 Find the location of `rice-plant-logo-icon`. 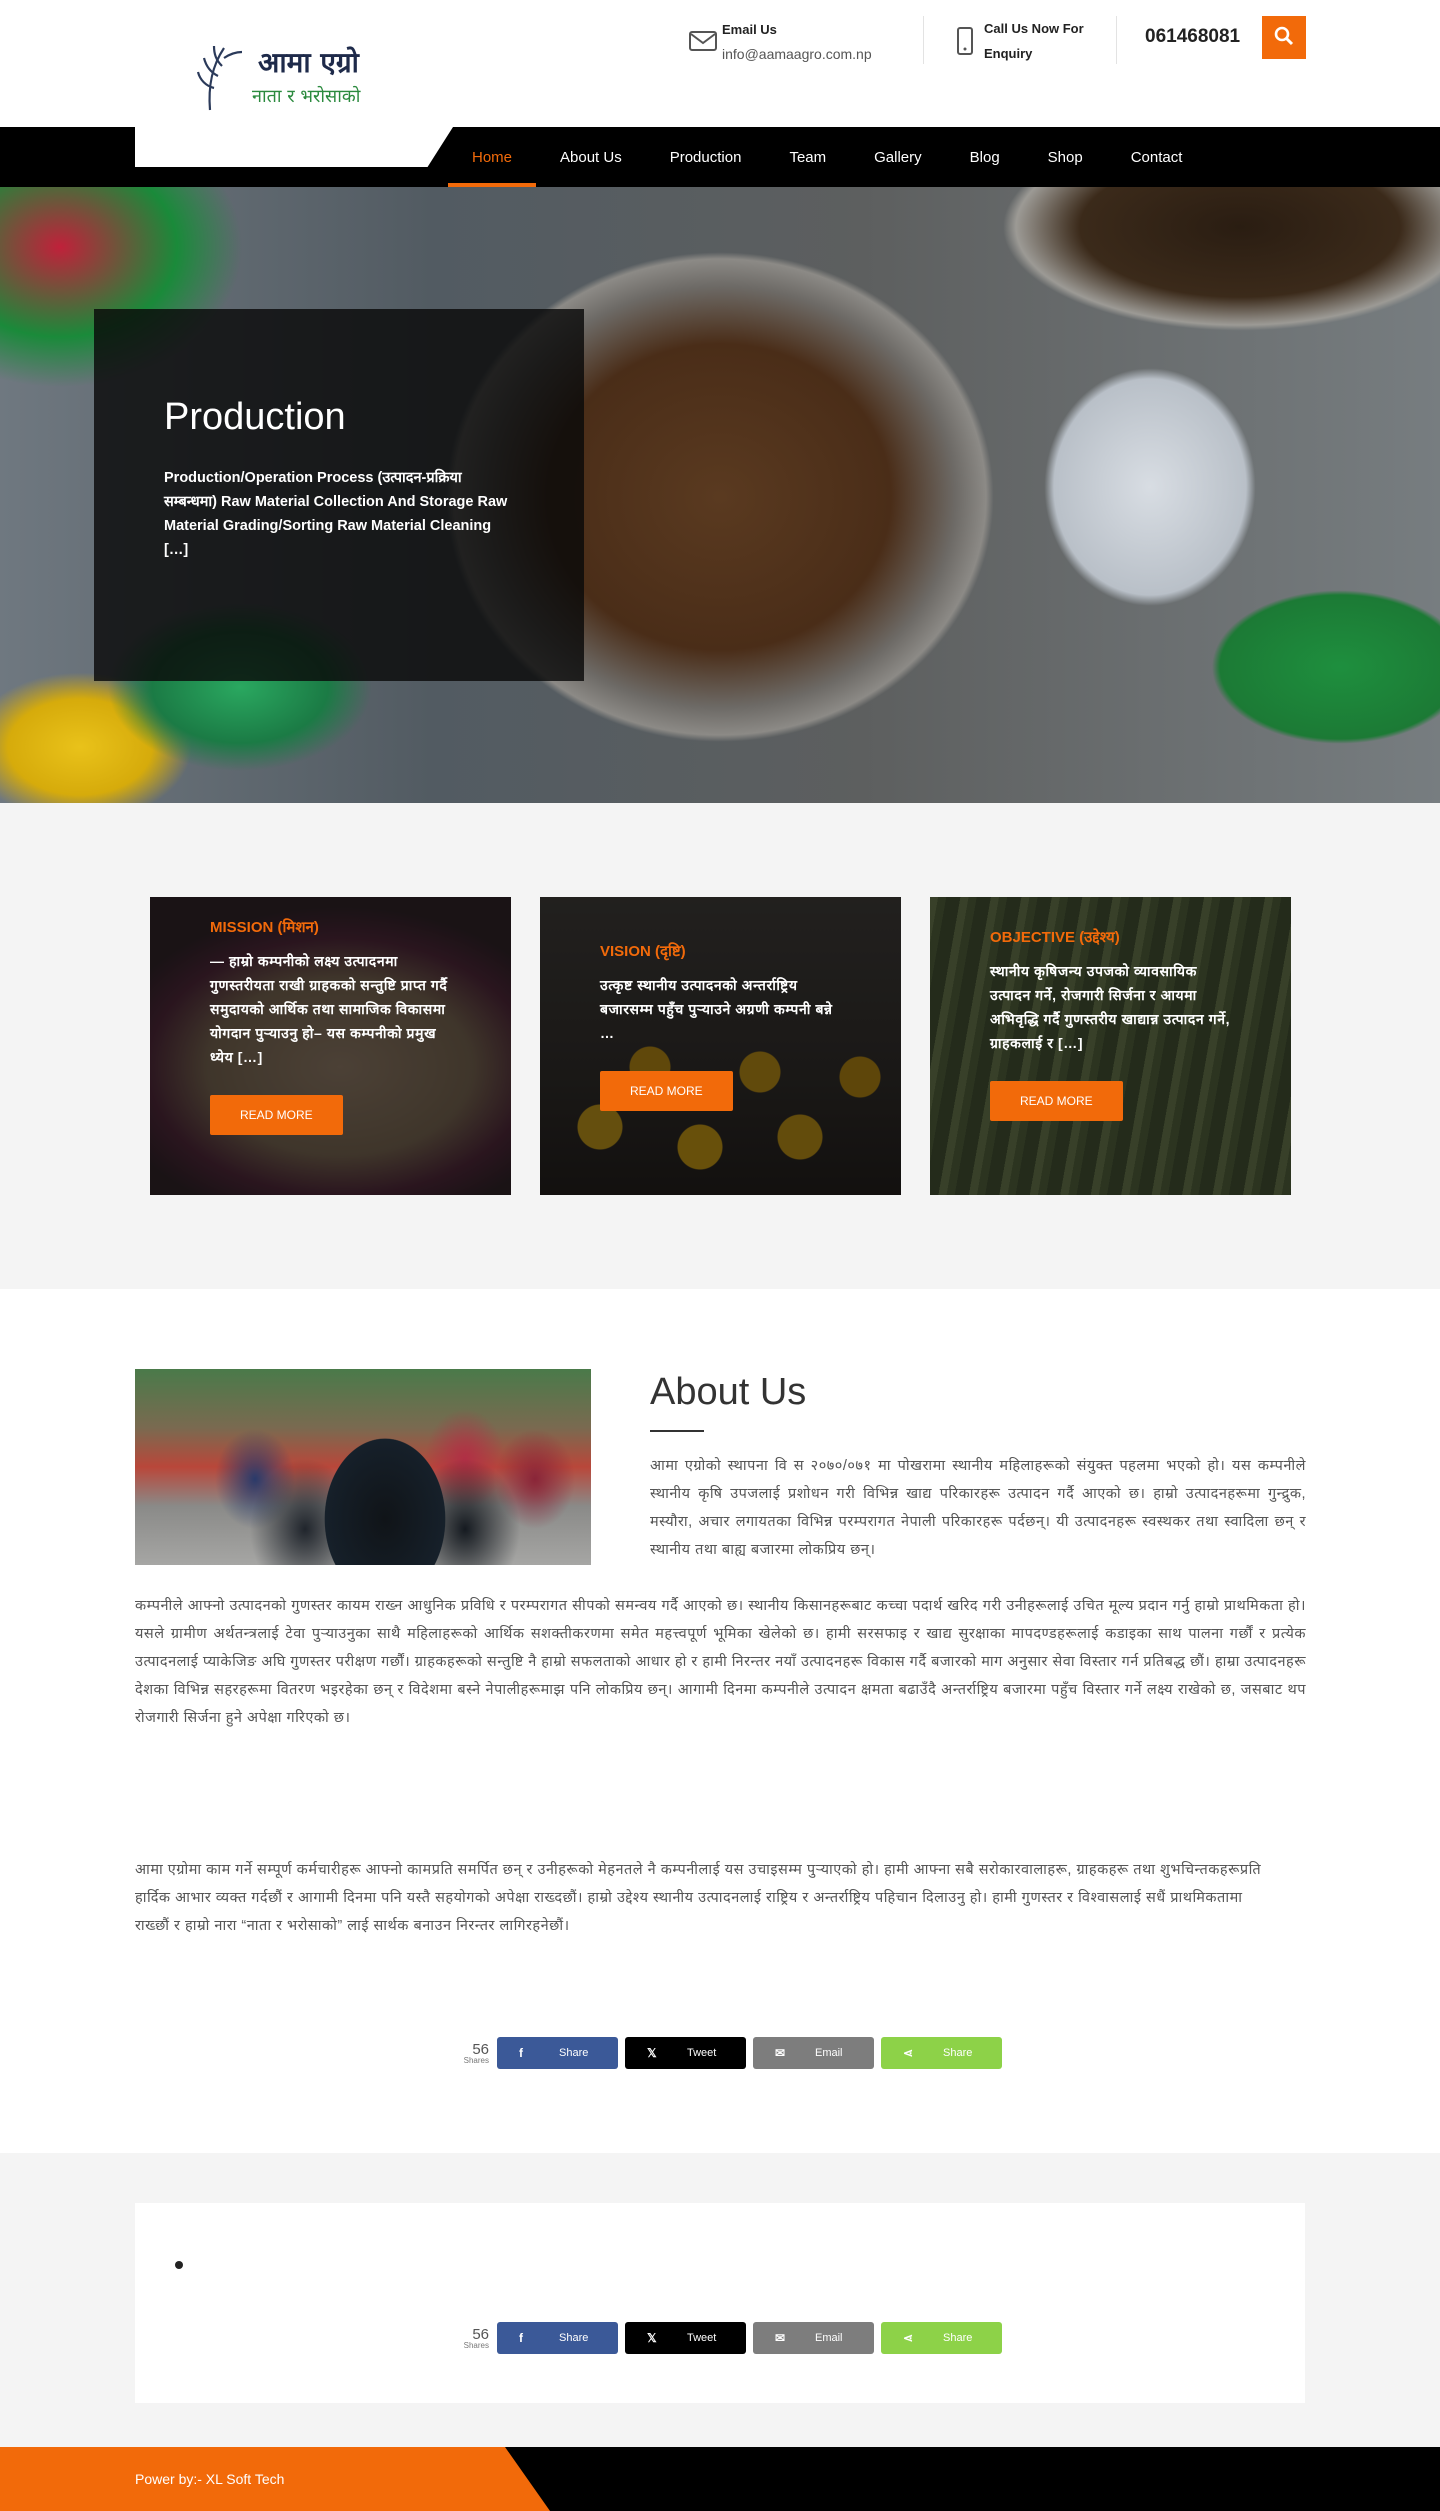

rice-plant-logo-icon is located at coordinates (219, 78).